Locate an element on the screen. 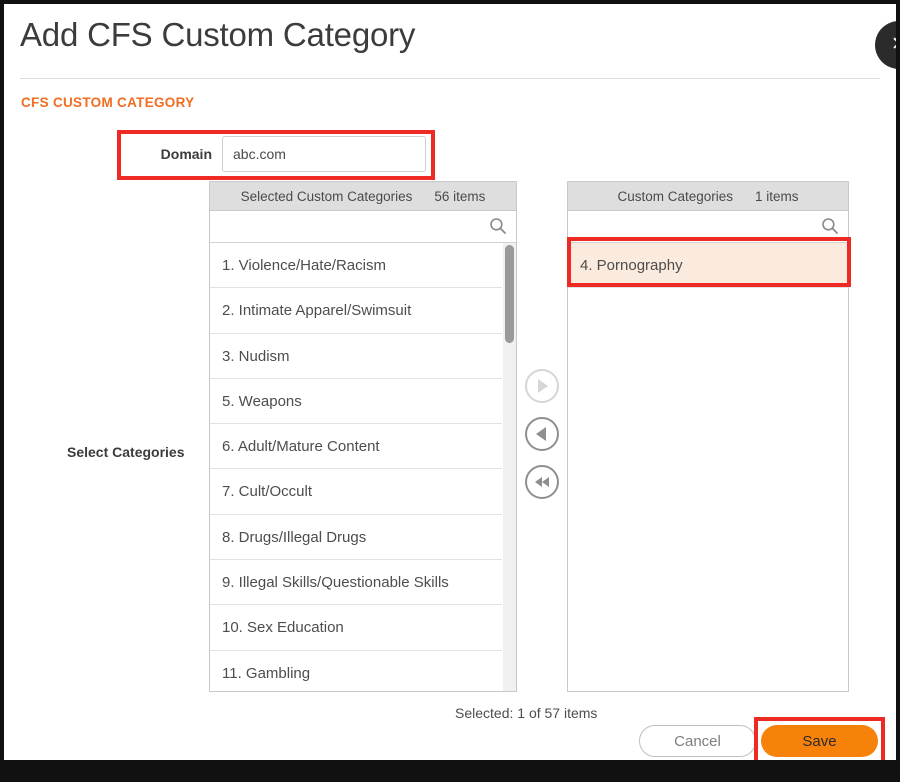 The image size is (900, 782). left-panel-header: Selected Custom Categories 56 items is located at coordinates (363, 196).